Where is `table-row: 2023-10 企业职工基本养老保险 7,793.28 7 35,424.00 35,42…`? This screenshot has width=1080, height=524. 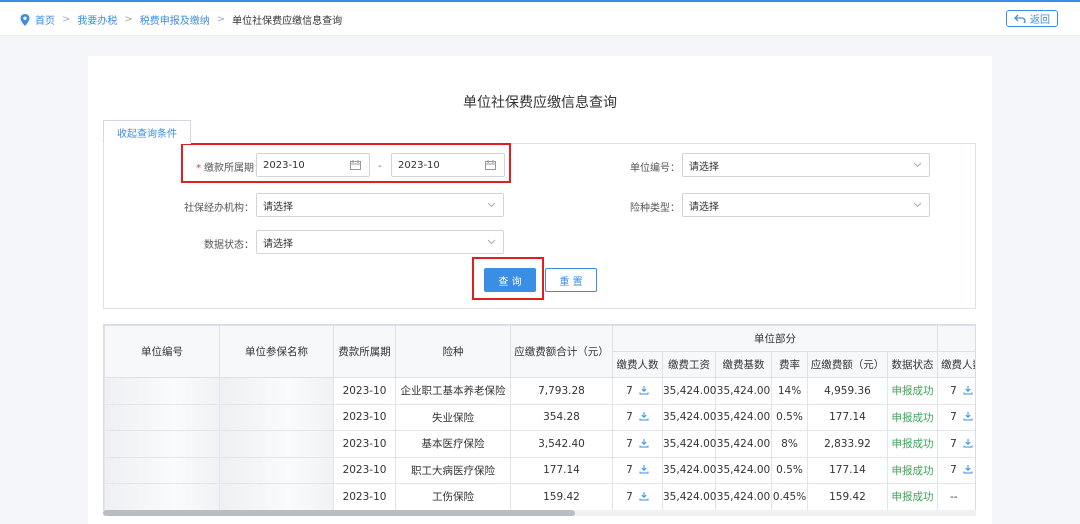
table-row: 2023-10 企业职工基本养老保险 7,793.28 7 35,424.00 35,42… is located at coordinates (539, 391).